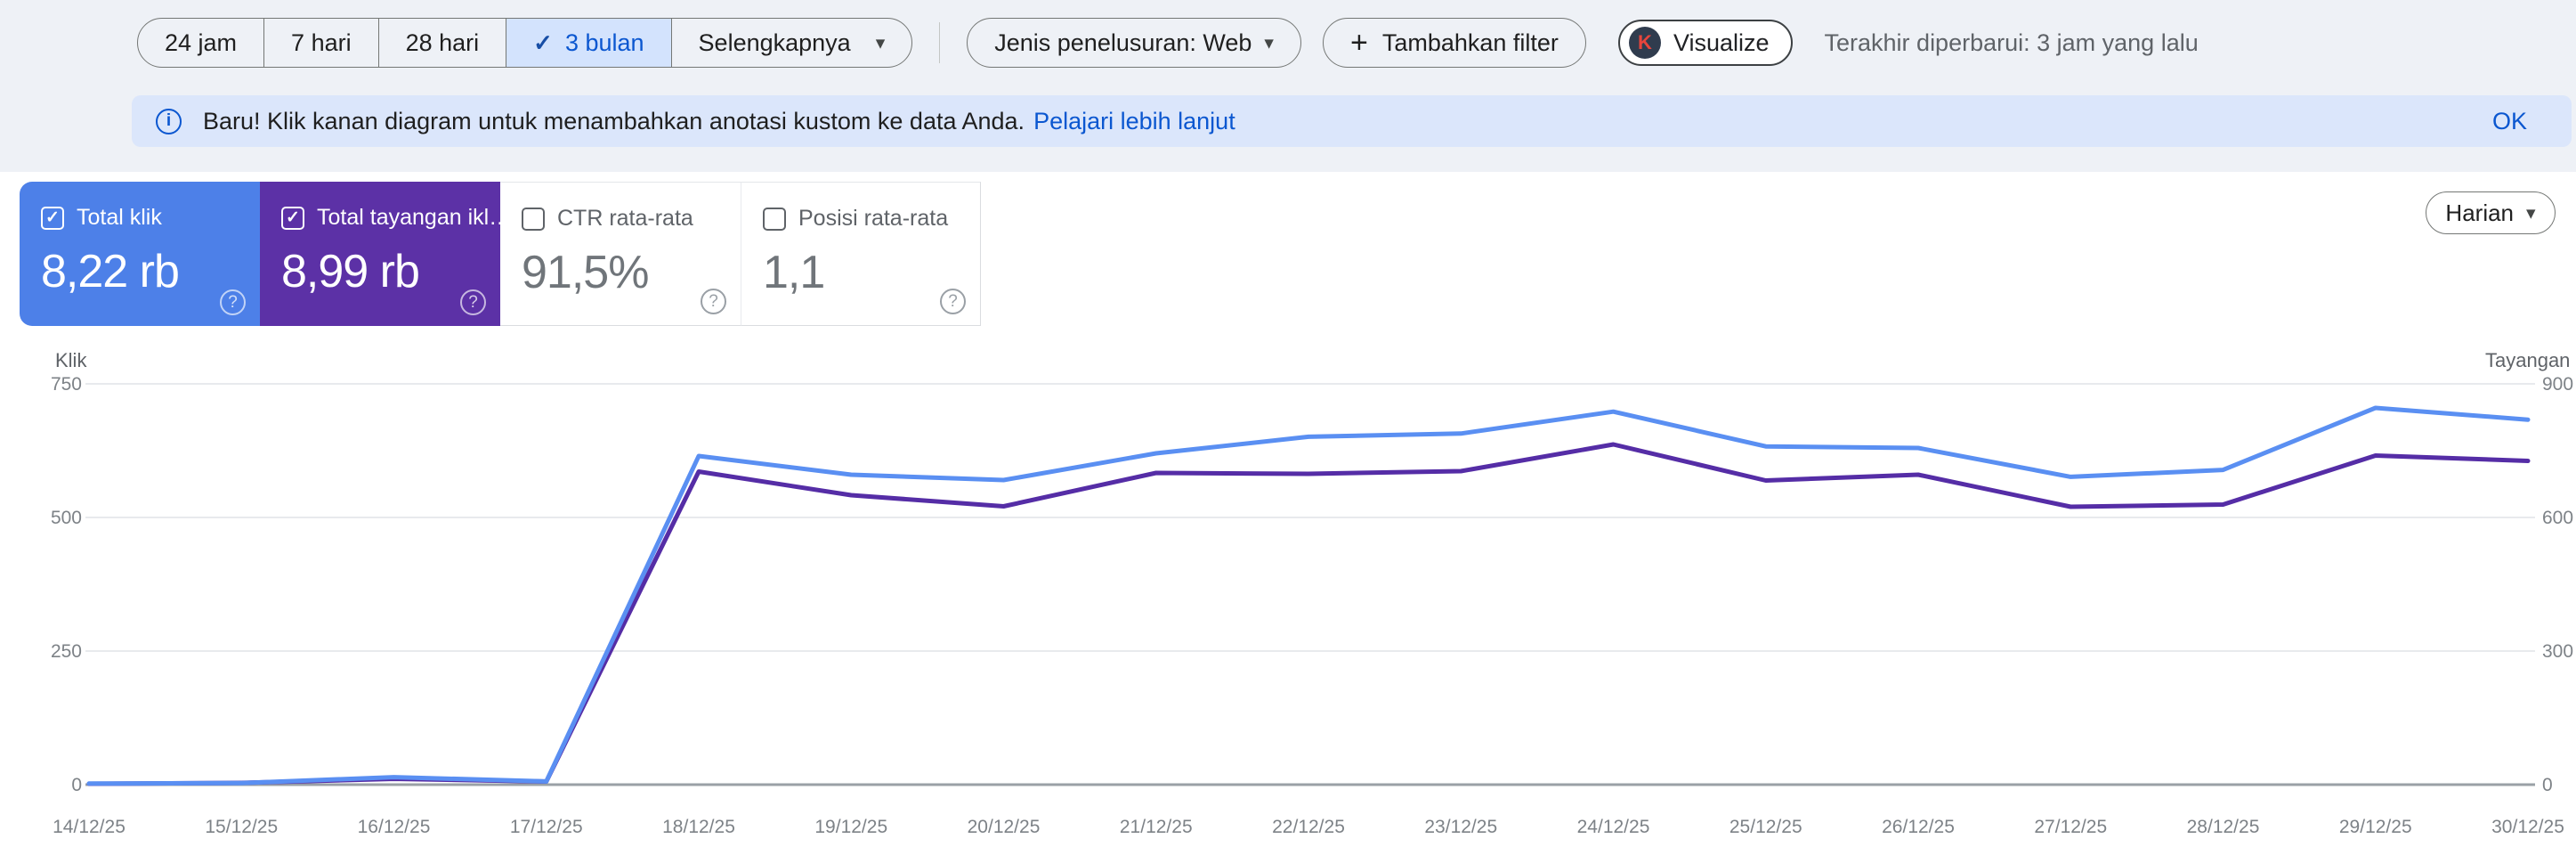 The image size is (2576, 855). What do you see at coordinates (71, 360) in the screenshot?
I see `left-axis-title: Klik` at bounding box center [71, 360].